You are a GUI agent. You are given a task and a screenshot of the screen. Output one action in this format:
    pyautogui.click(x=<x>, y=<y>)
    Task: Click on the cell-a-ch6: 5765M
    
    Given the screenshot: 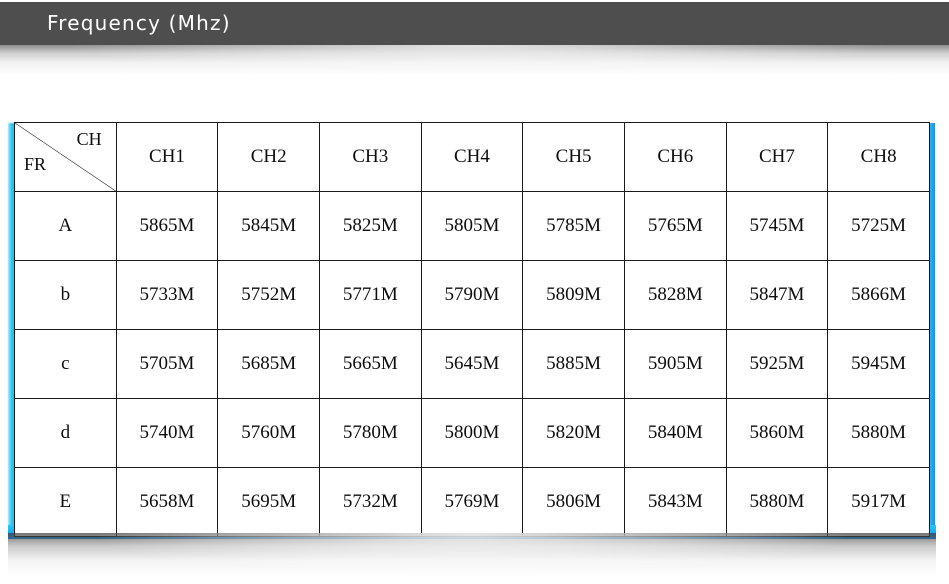 What is the action you would take?
    pyautogui.click(x=675, y=226)
    